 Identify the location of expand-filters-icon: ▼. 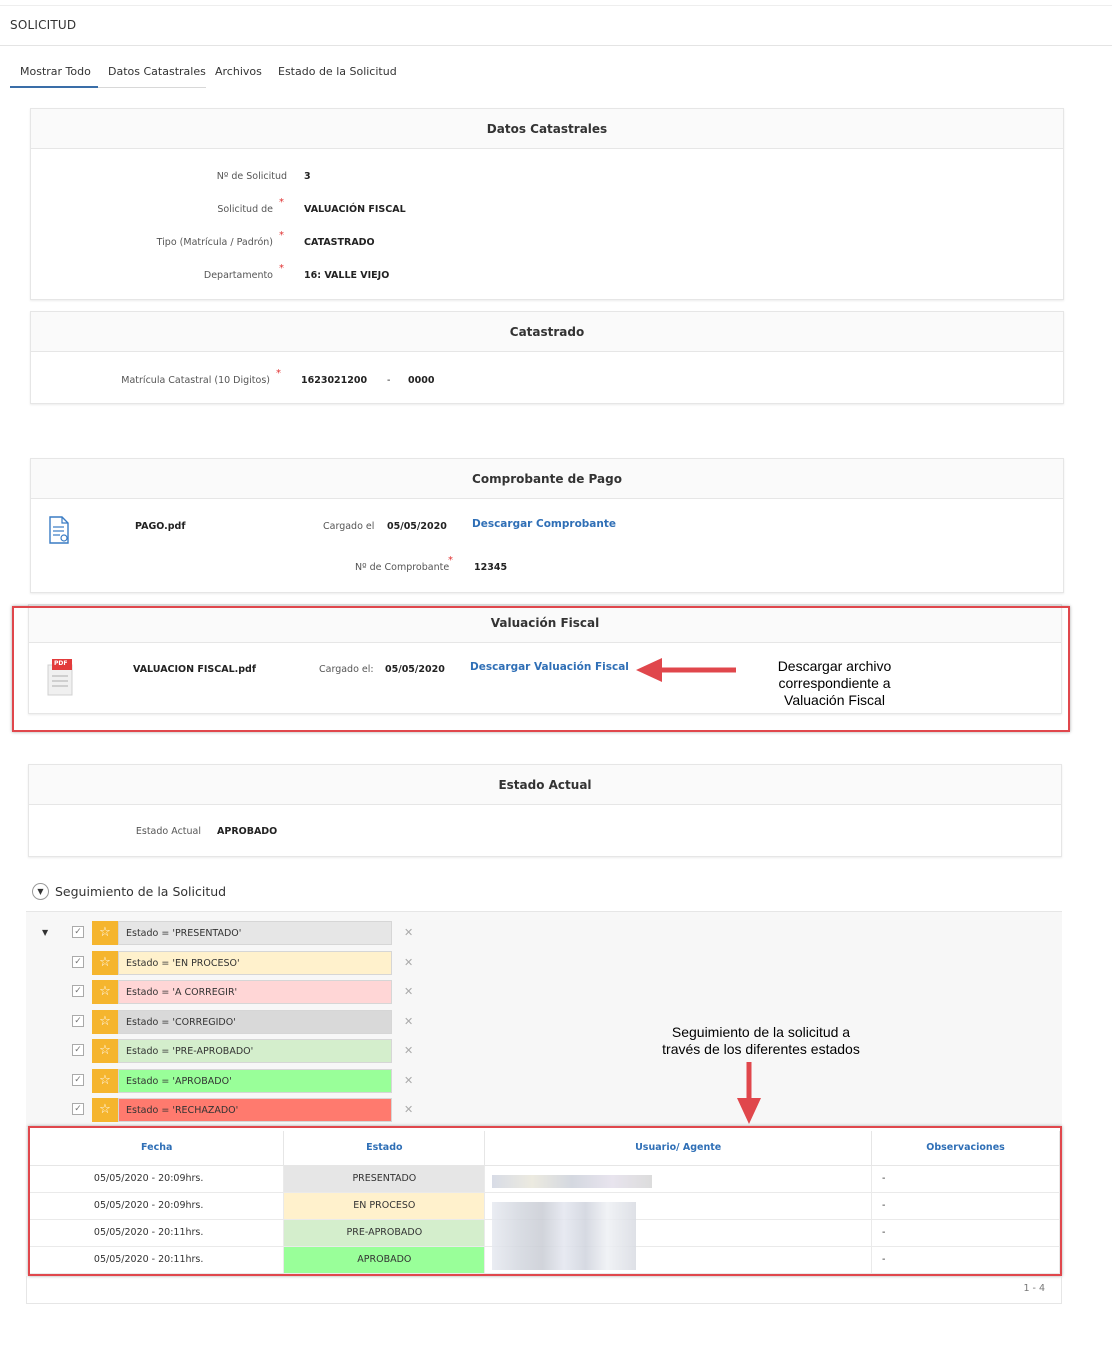
(45, 932).